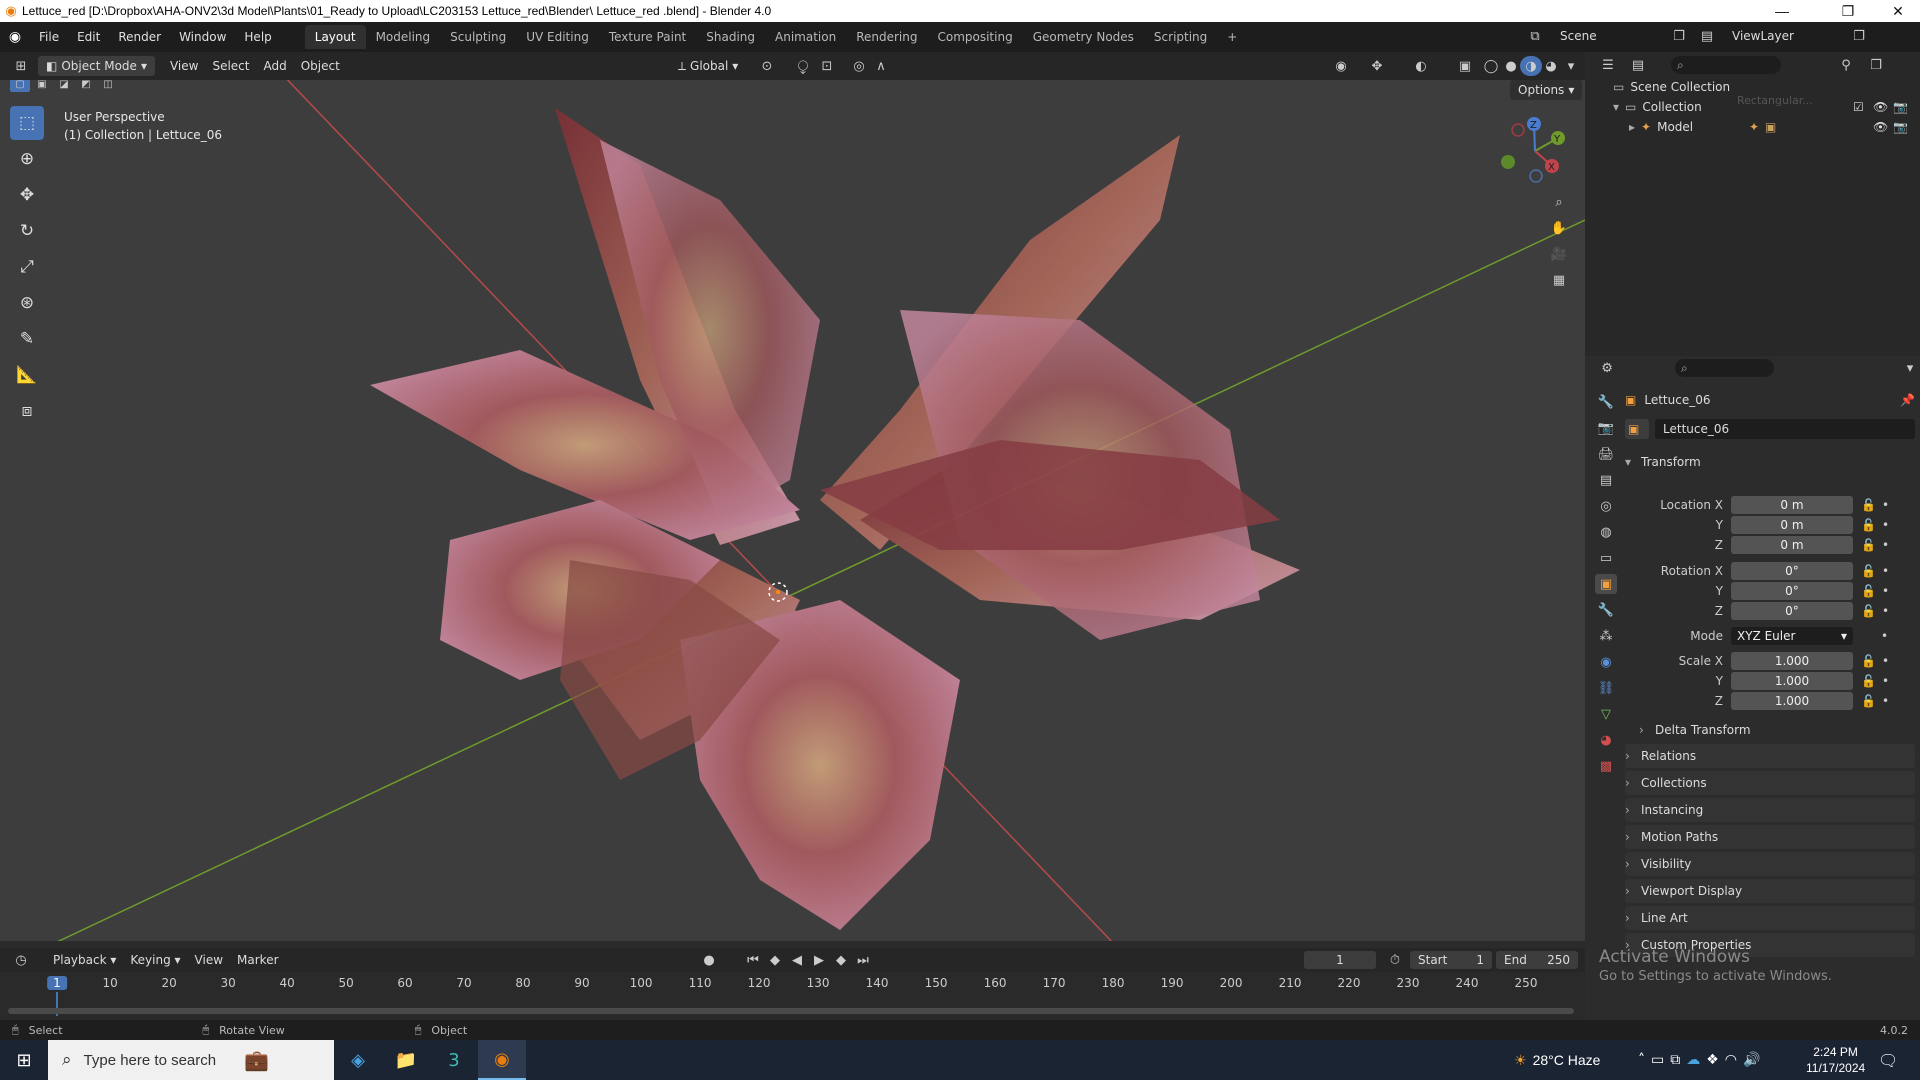 Image resolution: width=1920 pixels, height=1080 pixels. Describe the element at coordinates (1377, 66) in the screenshot. I see `gizmo-icon: ✥` at that location.